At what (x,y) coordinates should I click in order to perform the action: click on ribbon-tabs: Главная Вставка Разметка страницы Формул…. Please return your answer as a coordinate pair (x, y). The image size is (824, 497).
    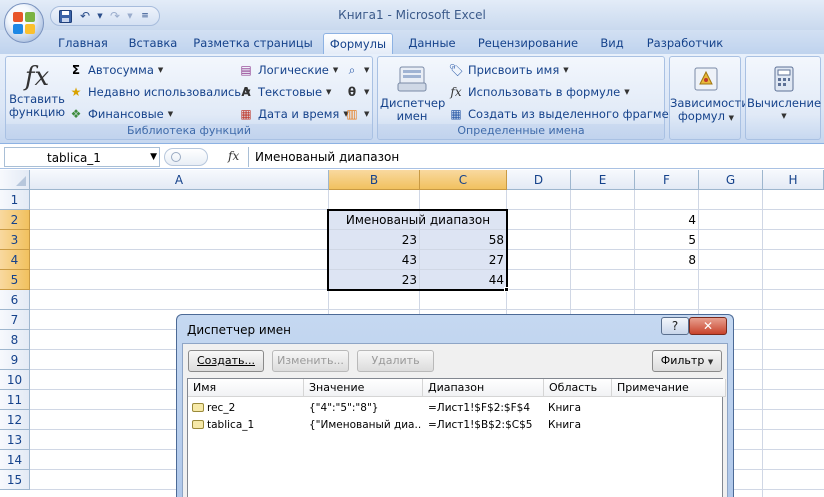
    Looking at the image, I should click on (412, 42).